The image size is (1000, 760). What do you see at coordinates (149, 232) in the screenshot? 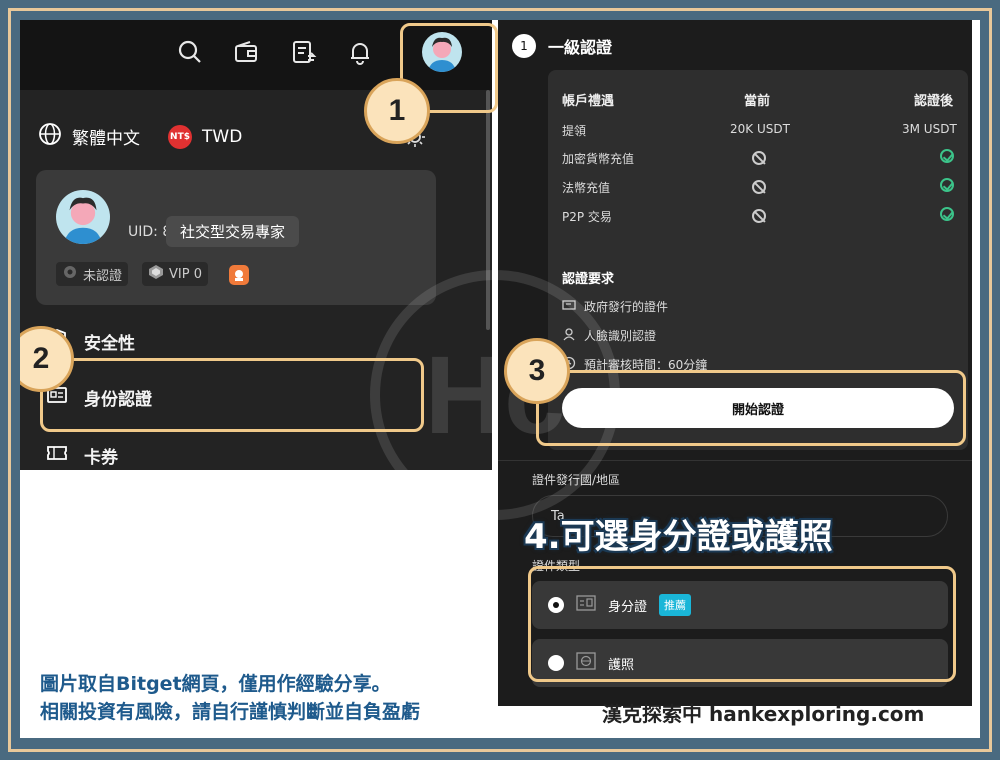
I see `uid-text: UID: 8` at bounding box center [149, 232].